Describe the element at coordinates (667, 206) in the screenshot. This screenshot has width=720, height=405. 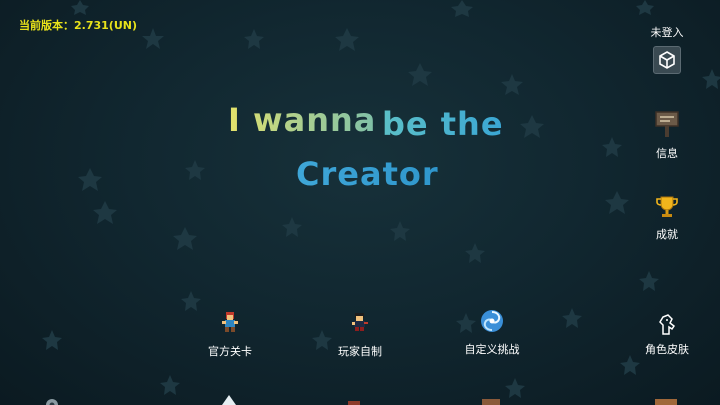
I see `trophy-icon` at that location.